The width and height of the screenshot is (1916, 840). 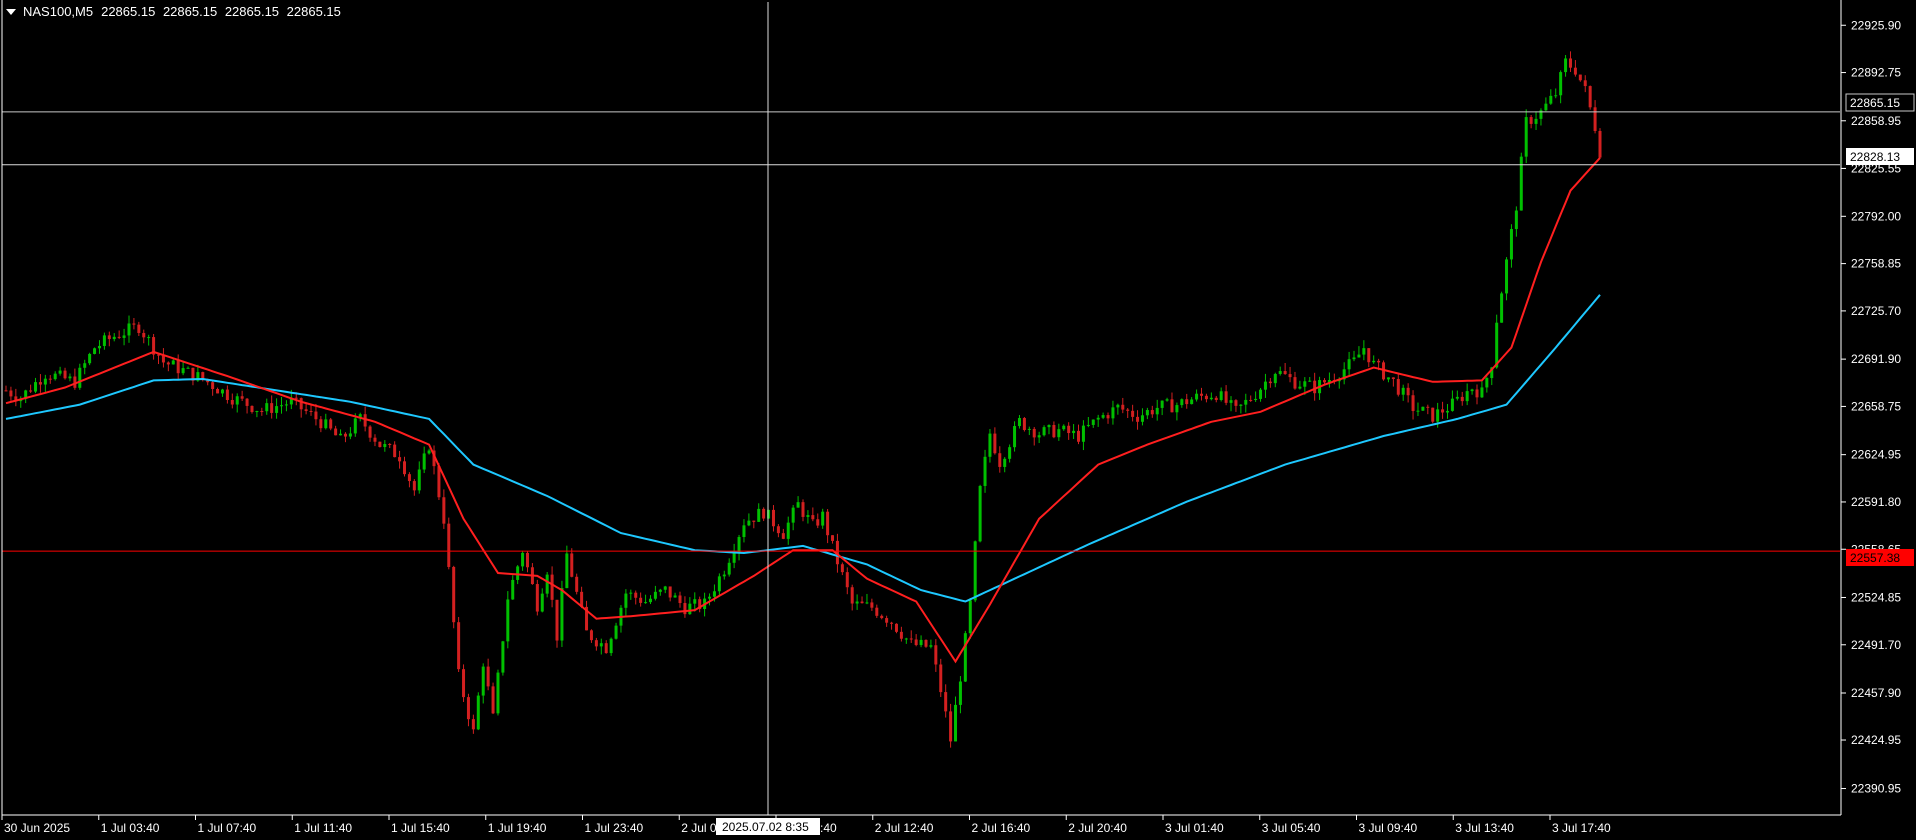 I want to click on price-tick-label: 22758.85, so click(x=1876, y=264).